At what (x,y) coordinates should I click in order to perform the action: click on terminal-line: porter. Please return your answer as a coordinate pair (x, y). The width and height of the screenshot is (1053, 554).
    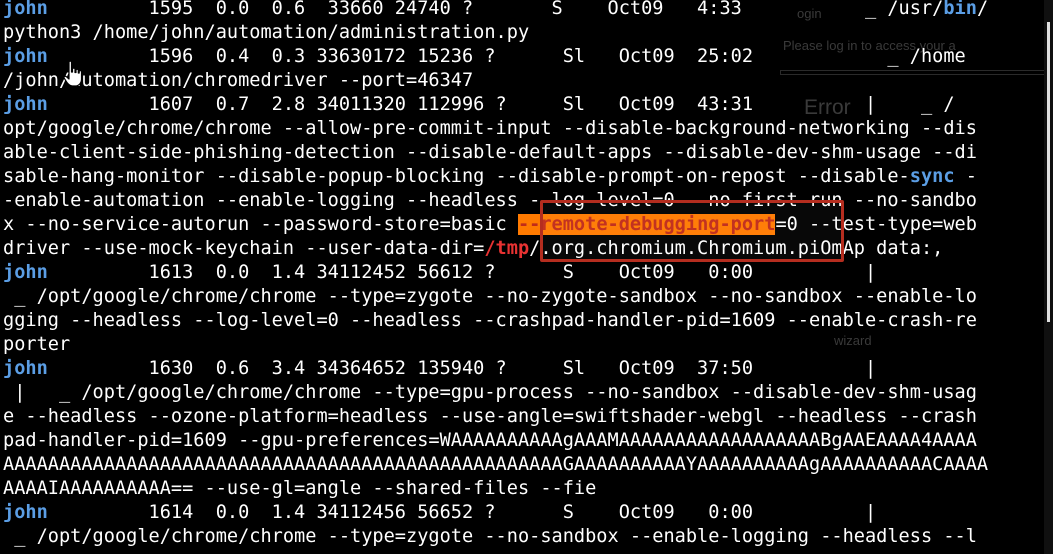
    Looking at the image, I should click on (36, 345).